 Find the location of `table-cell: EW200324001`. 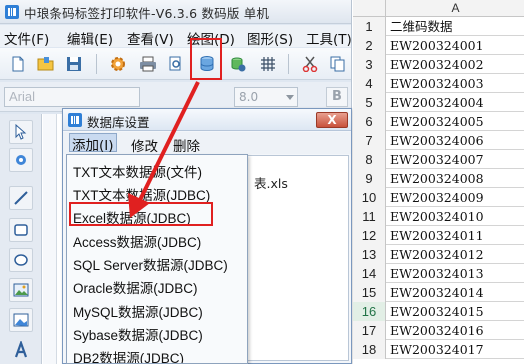

table-cell: EW200324001 is located at coordinates (437, 45).